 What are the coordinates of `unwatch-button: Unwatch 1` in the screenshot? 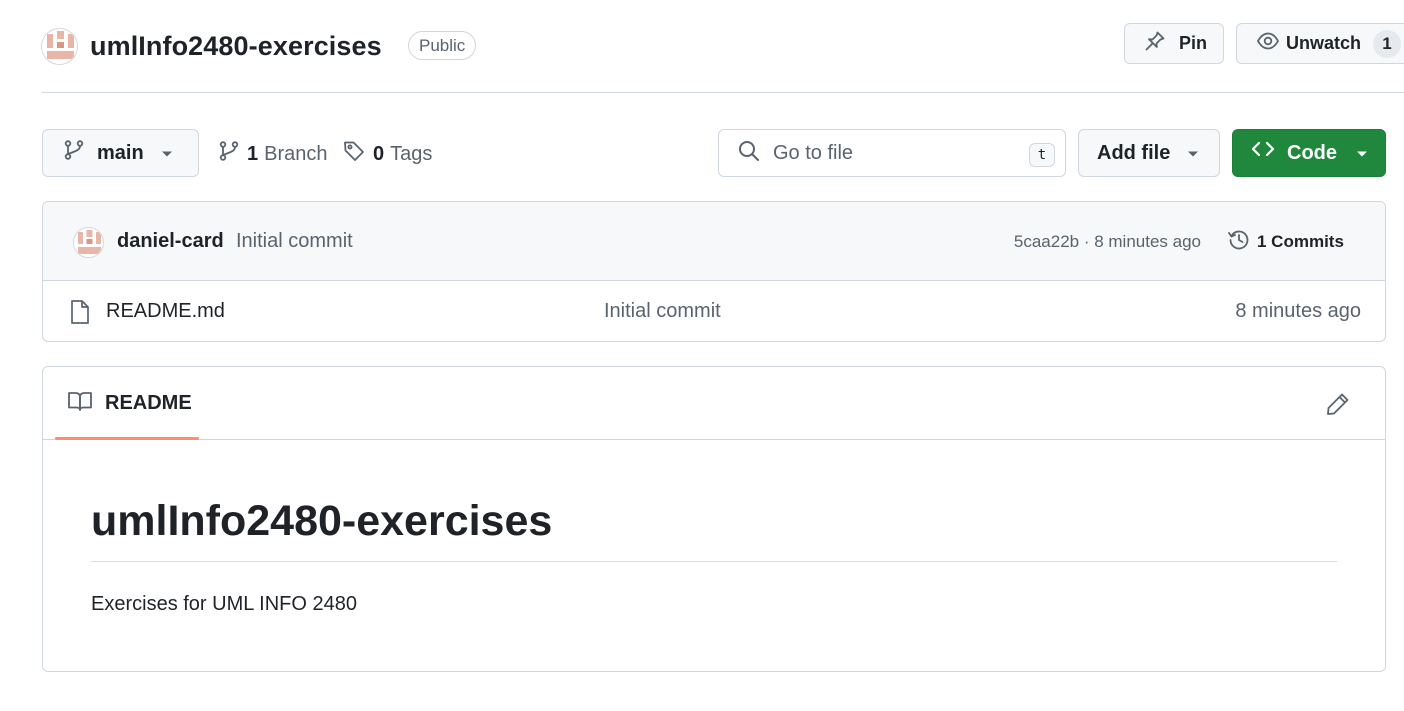 It's located at (1320, 43).